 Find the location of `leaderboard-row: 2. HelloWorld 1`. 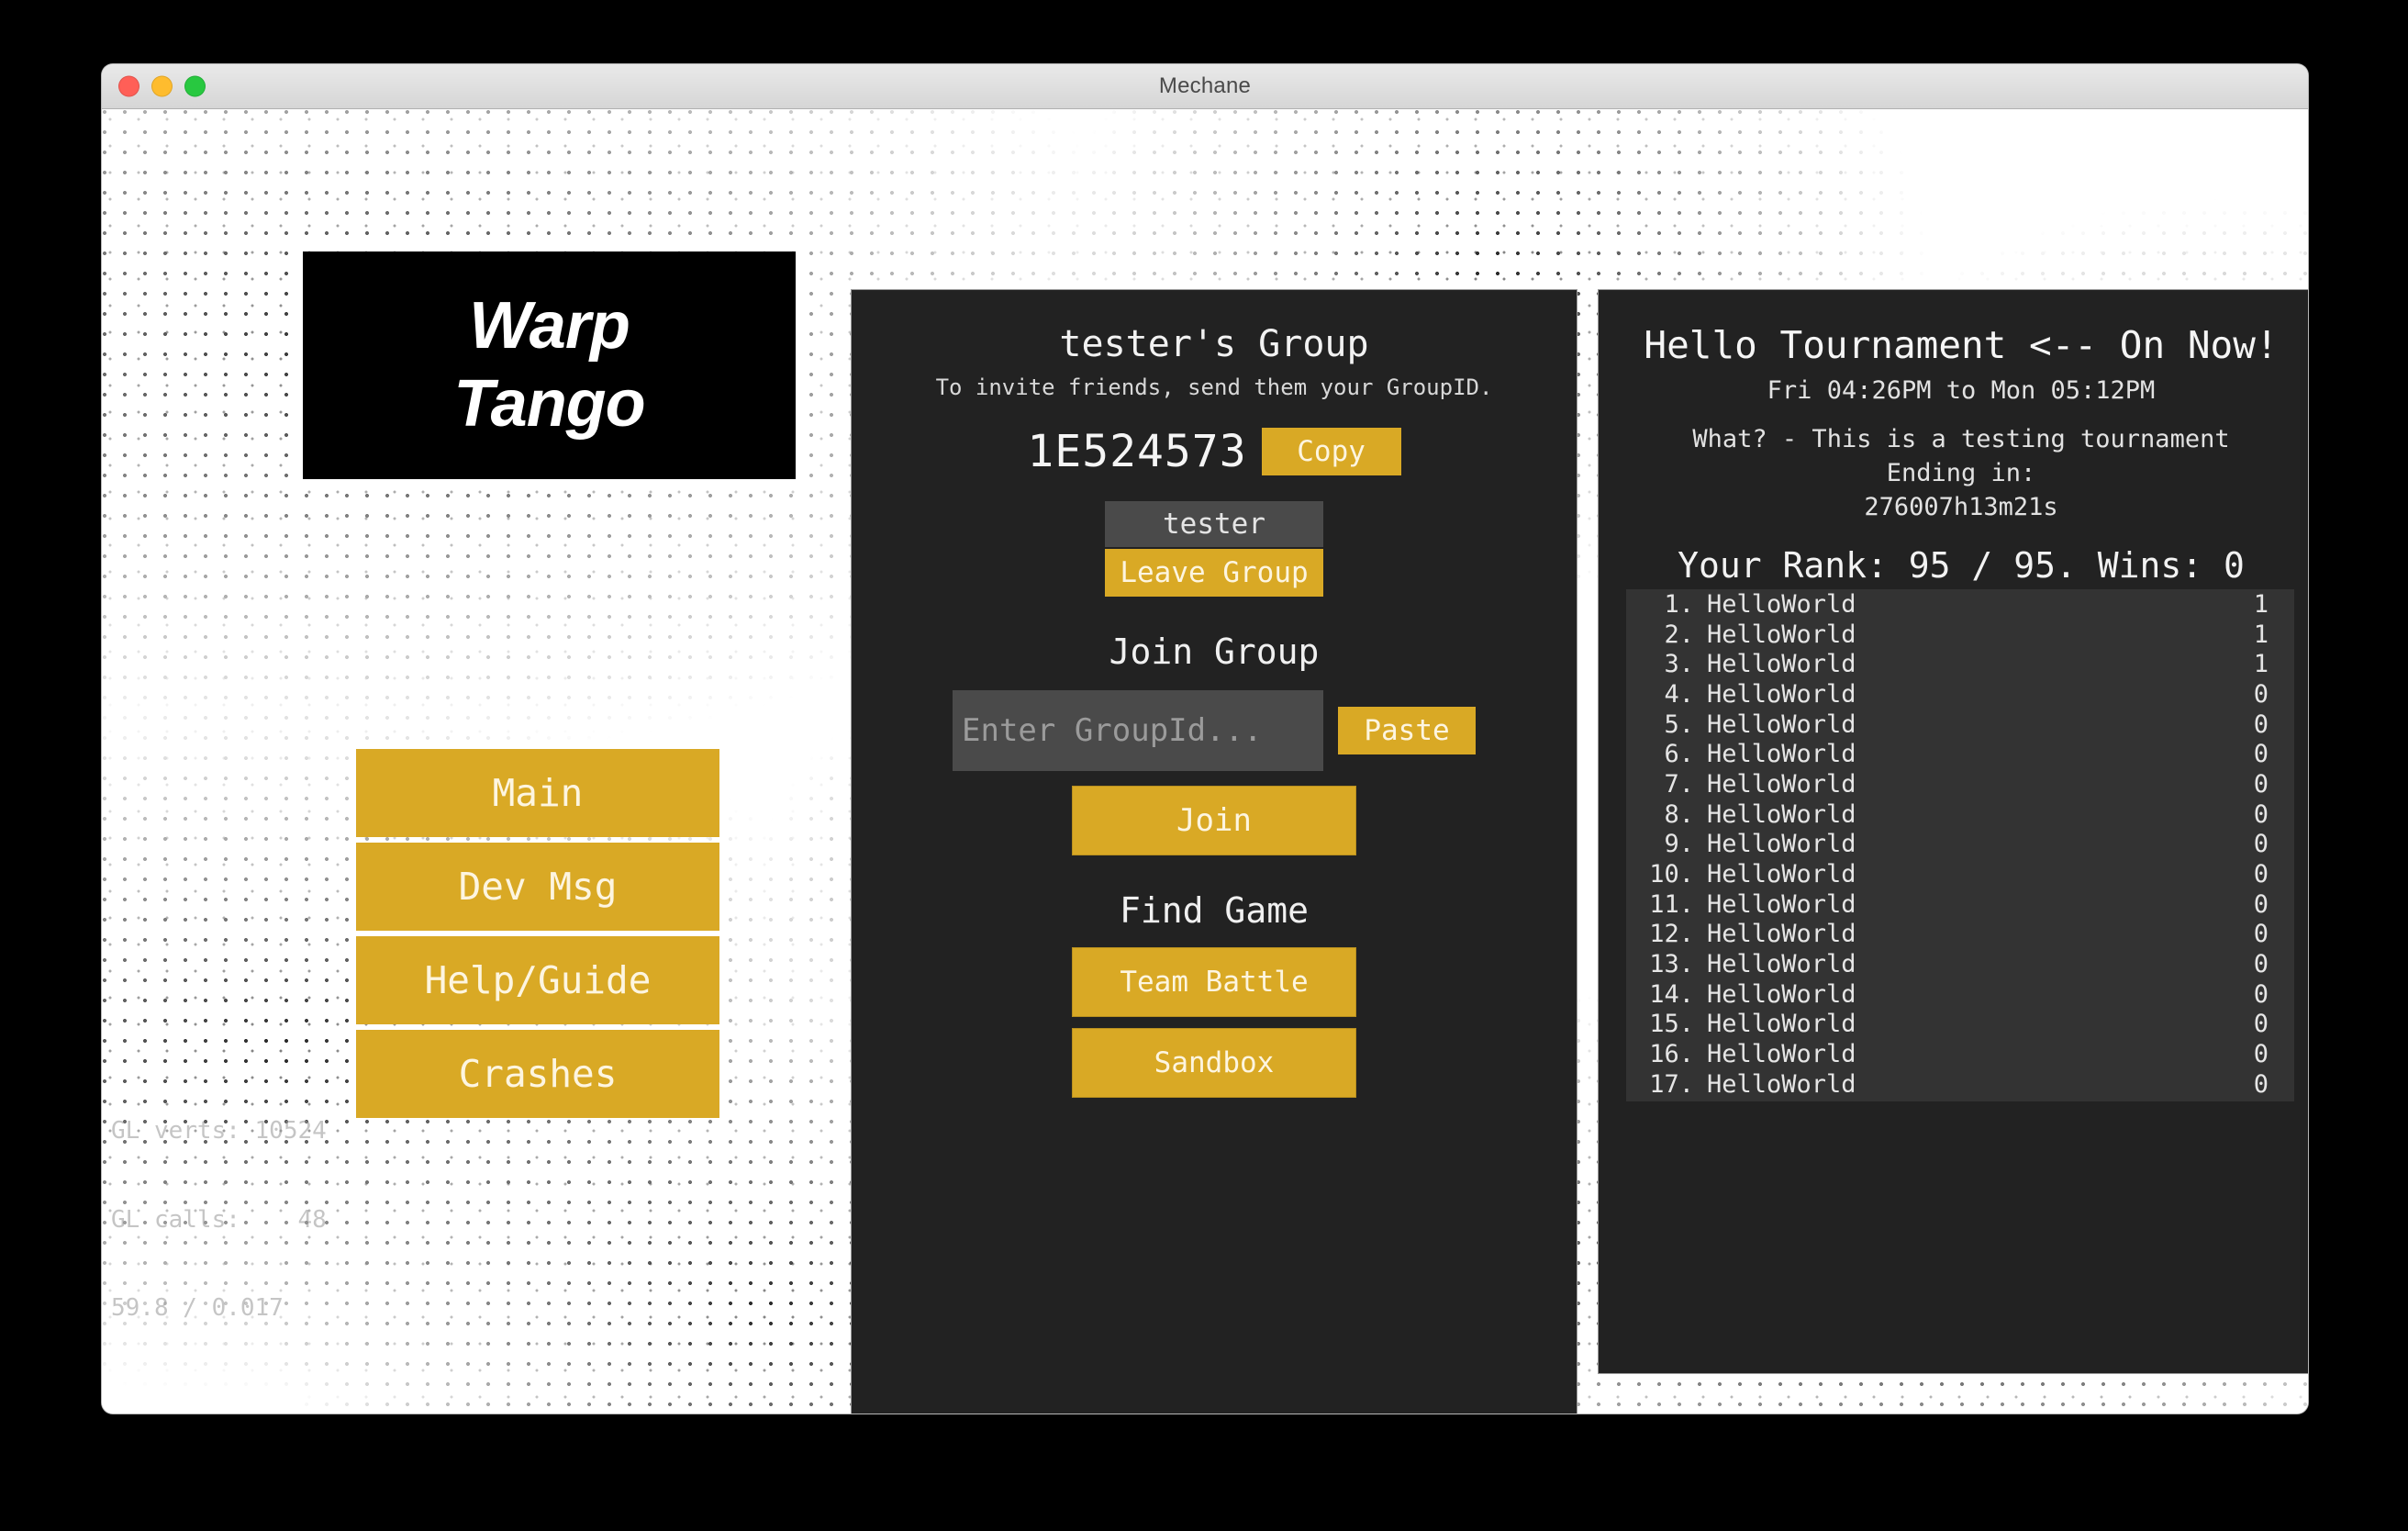

leaderboard-row: 2. HelloWorld 1 is located at coordinates (1960, 635).